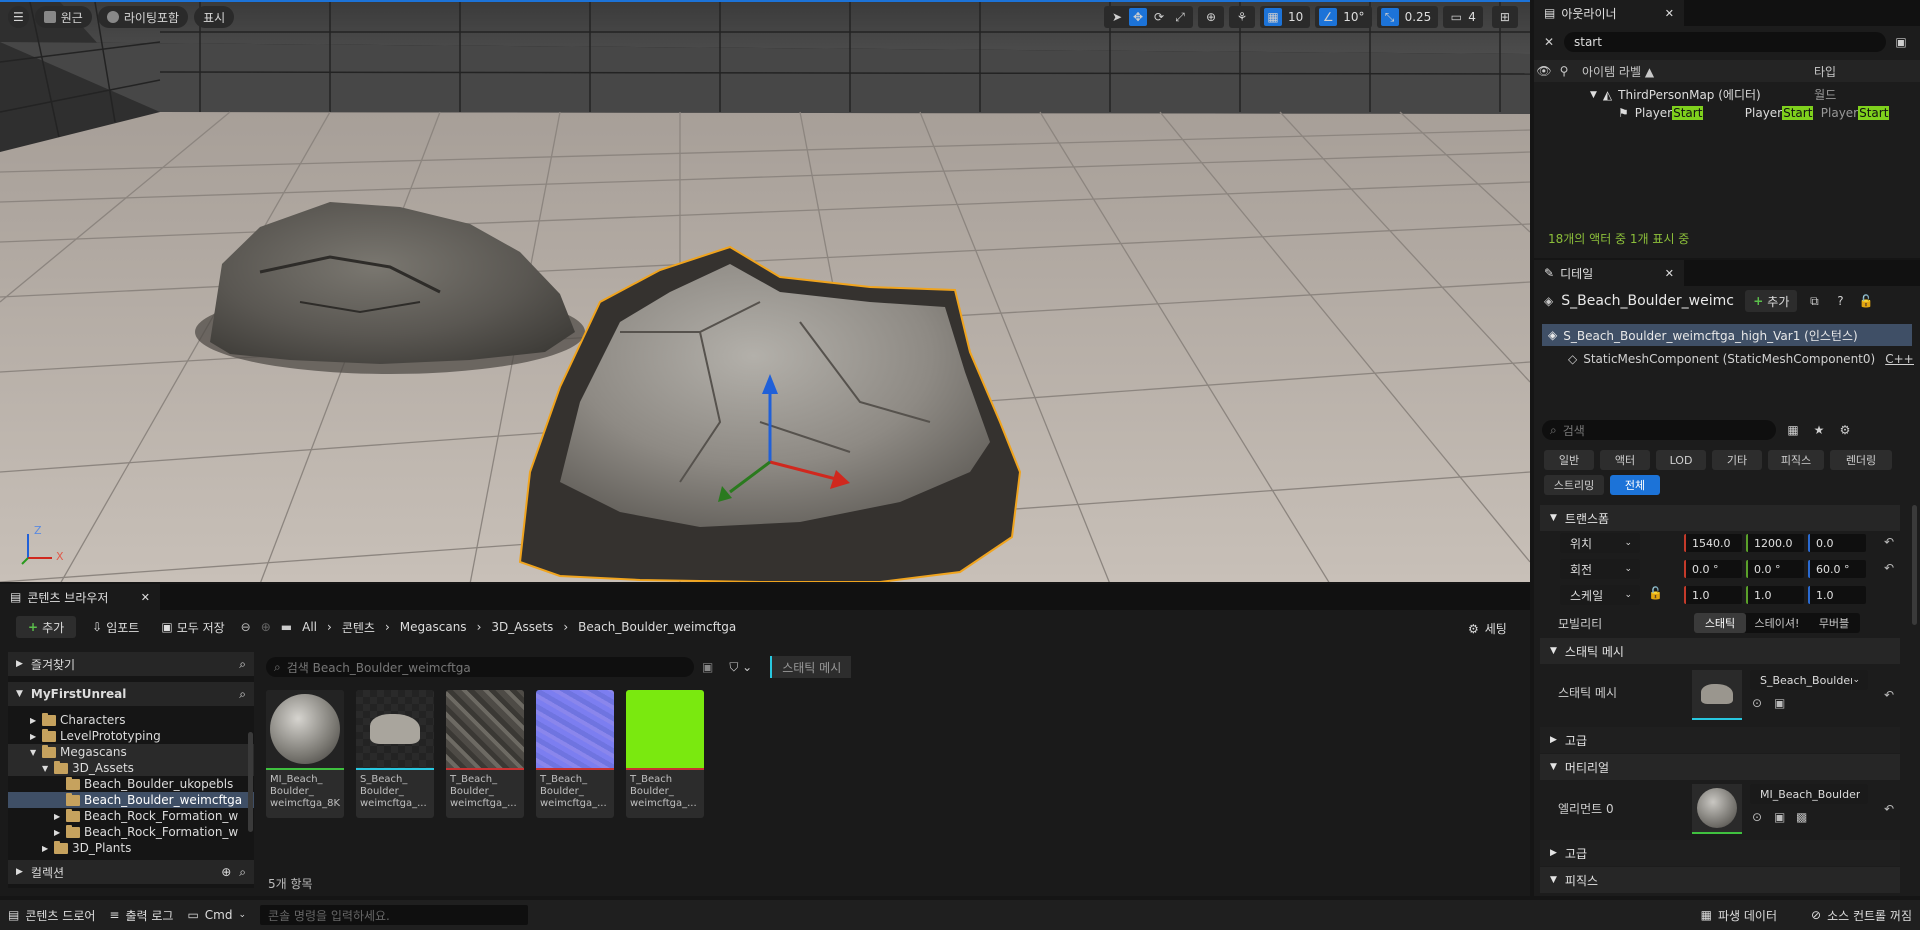 This screenshot has height=930, width=1920. Describe the element at coordinates (1138, 17) in the screenshot. I see `move-icon: ✥` at that location.